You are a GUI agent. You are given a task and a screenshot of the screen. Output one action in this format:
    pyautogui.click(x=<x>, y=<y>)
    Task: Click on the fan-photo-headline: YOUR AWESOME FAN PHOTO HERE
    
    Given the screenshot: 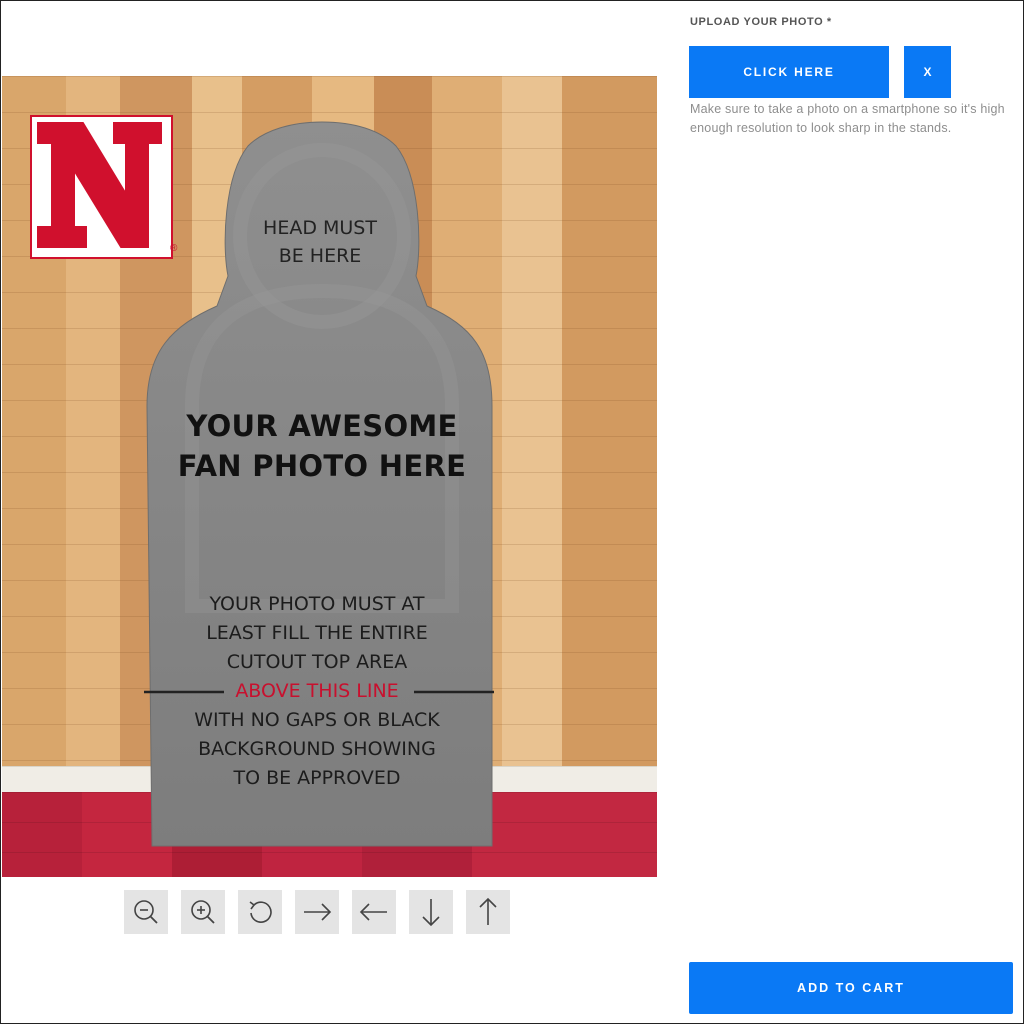 What is the action you would take?
    pyautogui.click(x=322, y=446)
    